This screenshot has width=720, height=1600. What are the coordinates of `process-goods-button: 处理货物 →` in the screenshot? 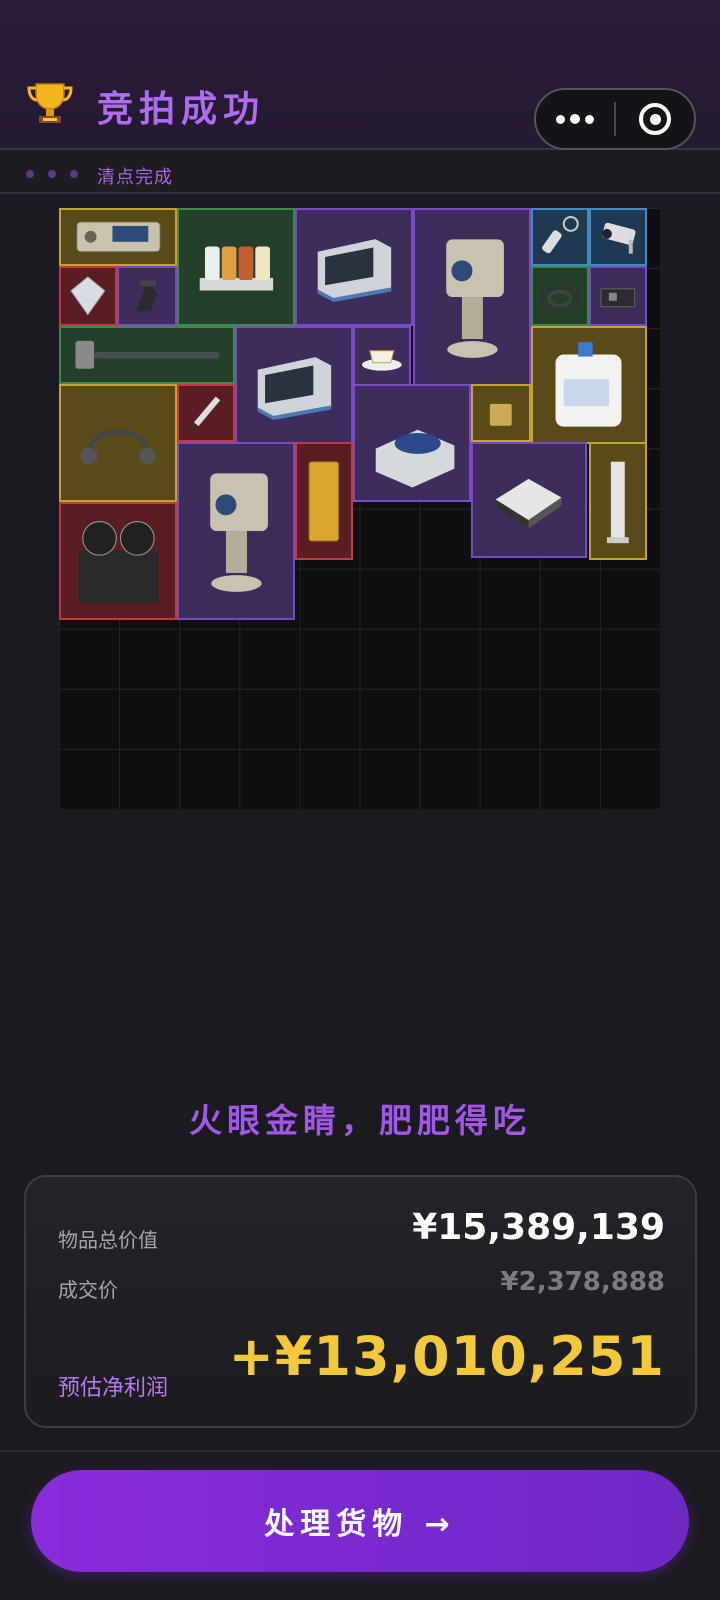 It's located at (360, 1521).